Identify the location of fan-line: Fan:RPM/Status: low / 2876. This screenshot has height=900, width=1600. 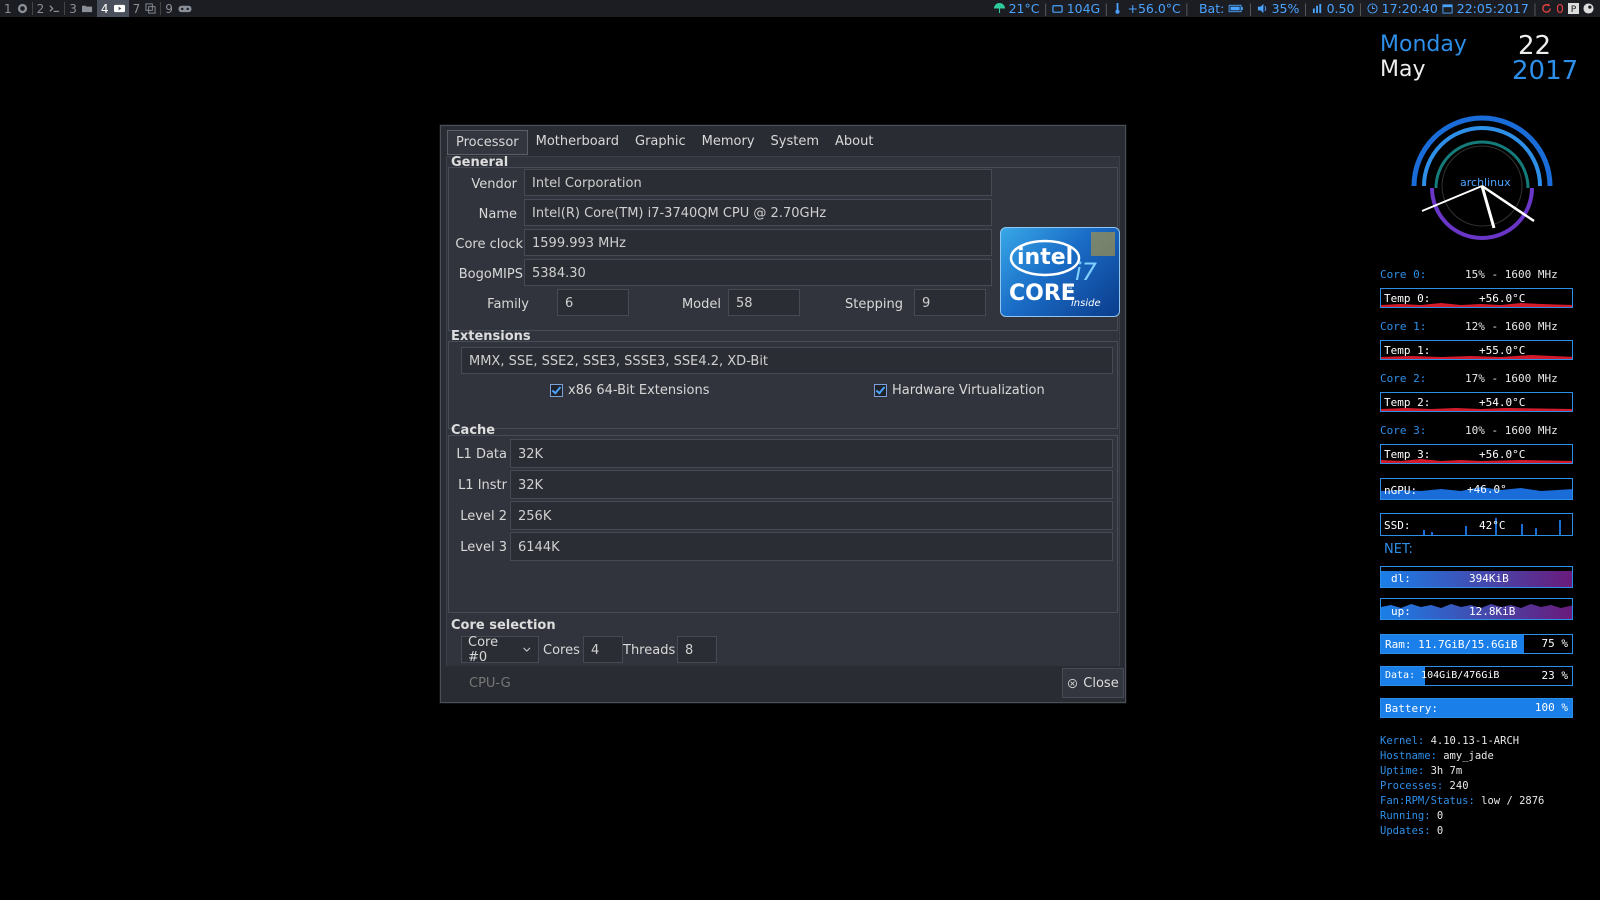
(1462, 801).